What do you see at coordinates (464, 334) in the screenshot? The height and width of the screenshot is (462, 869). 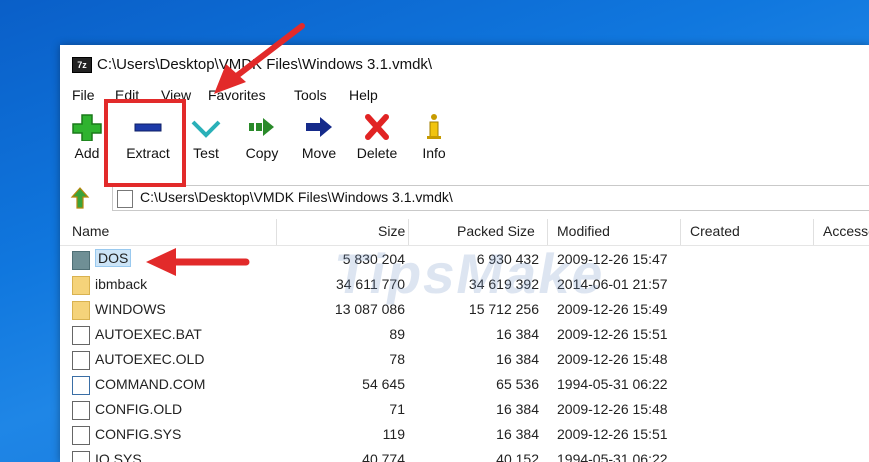 I see `file-row: AUTOEXEC.BAT 89 16 384 2009-12-26 15:51` at bounding box center [464, 334].